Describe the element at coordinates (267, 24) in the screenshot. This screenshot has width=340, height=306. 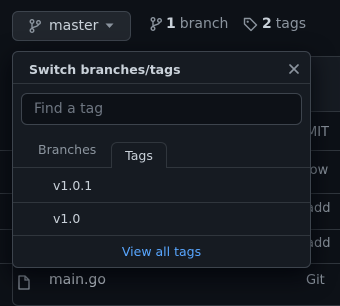
I see `tags-count: 2` at that location.